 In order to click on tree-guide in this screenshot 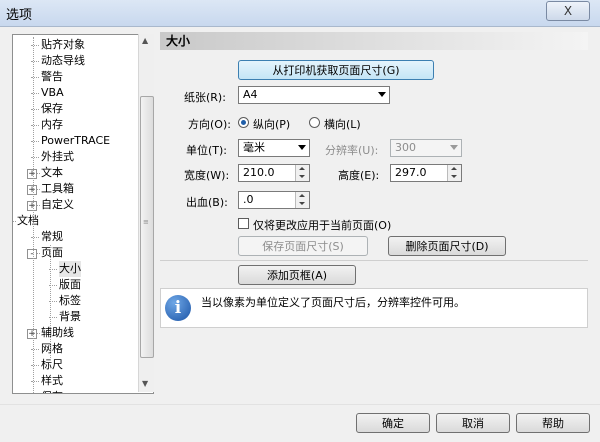, I will do `click(50, 302)`.